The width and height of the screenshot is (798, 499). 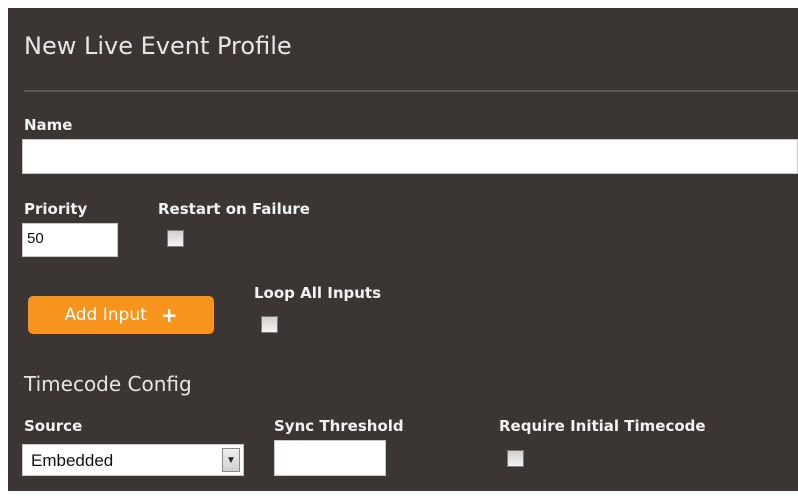 What do you see at coordinates (269, 324) in the screenshot?
I see `loop-all-inputs-checkbox` at bounding box center [269, 324].